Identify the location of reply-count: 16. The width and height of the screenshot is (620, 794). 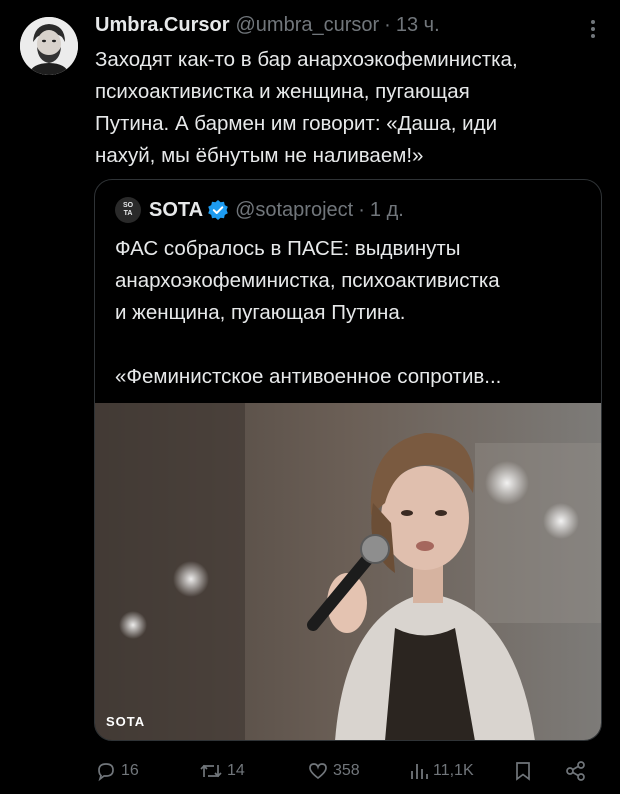
(130, 770).